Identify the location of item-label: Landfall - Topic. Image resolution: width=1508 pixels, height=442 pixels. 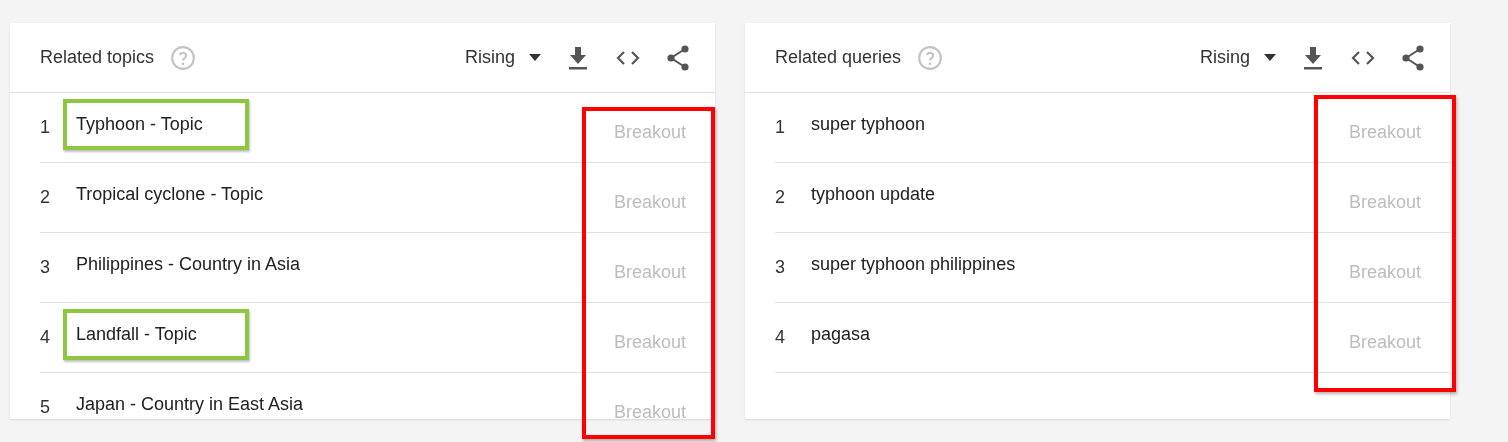
(156, 334).